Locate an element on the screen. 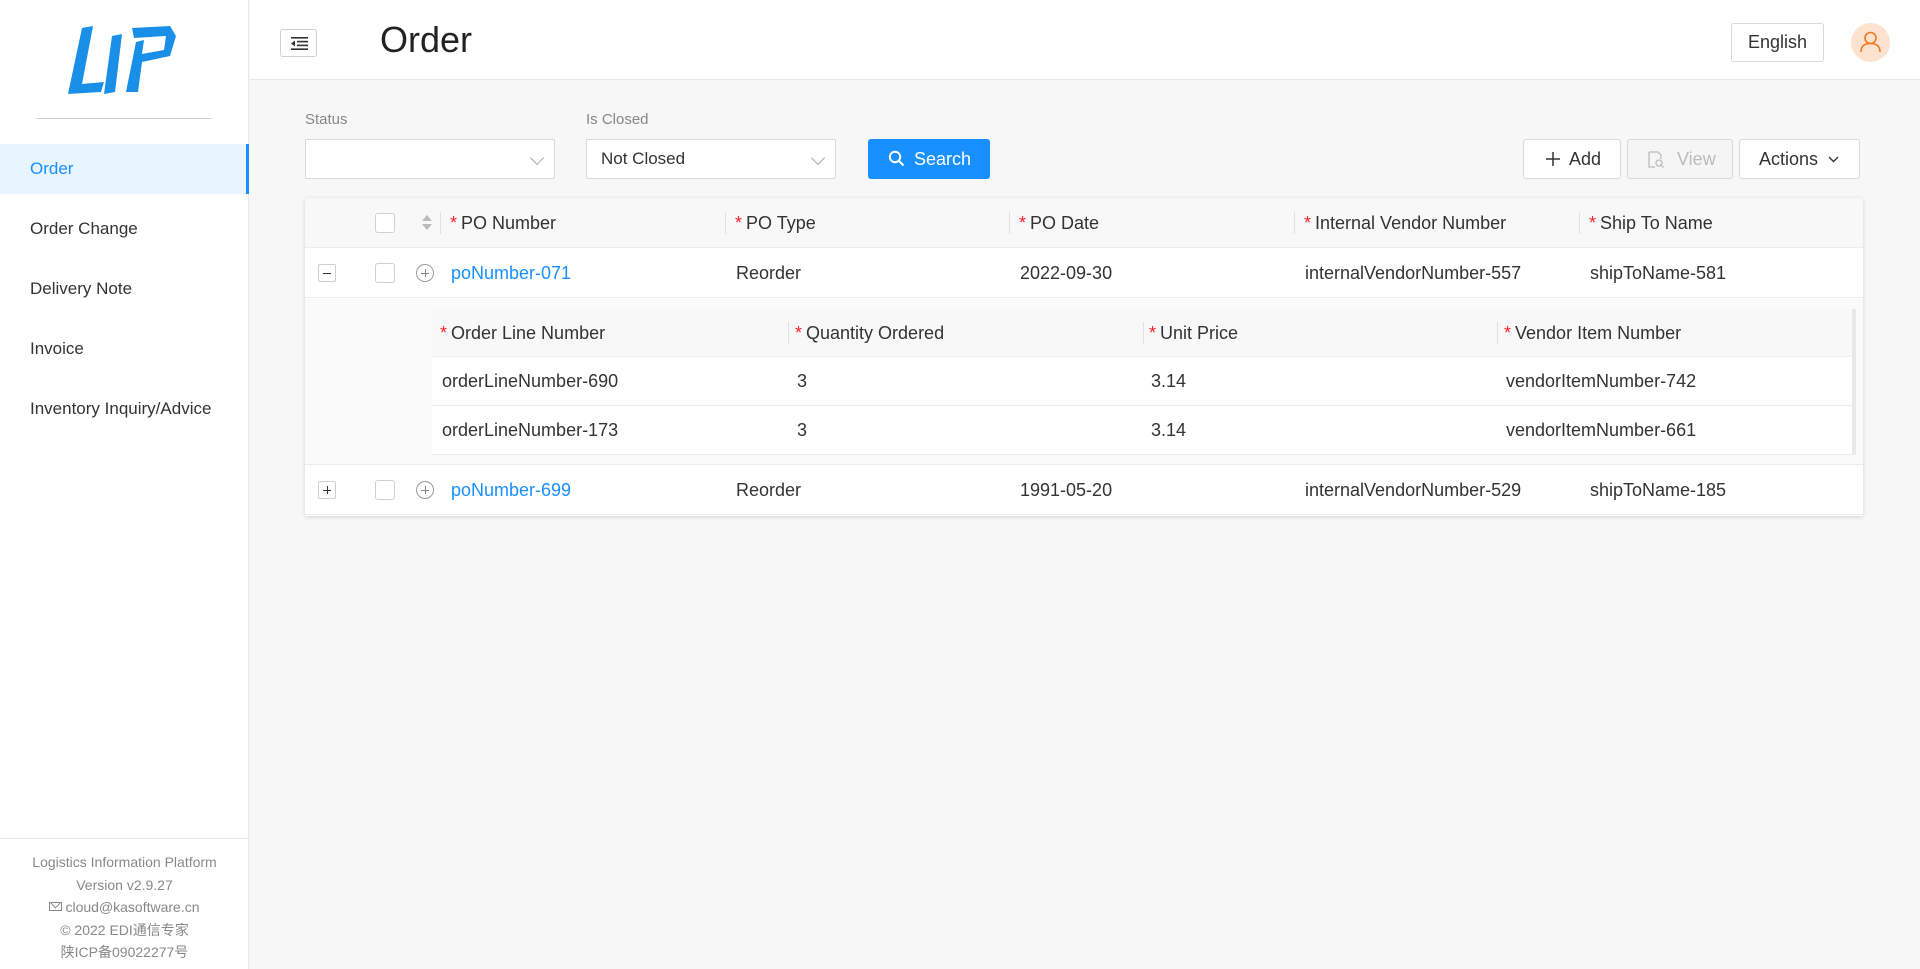 Image resolution: width=1920 pixels, height=969 pixels. view-button-label: View is located at coordinates (1696, 159).